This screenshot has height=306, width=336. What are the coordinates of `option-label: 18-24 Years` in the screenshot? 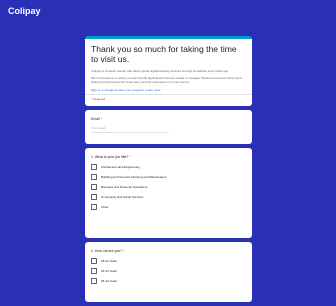 It's located at (109, 261).